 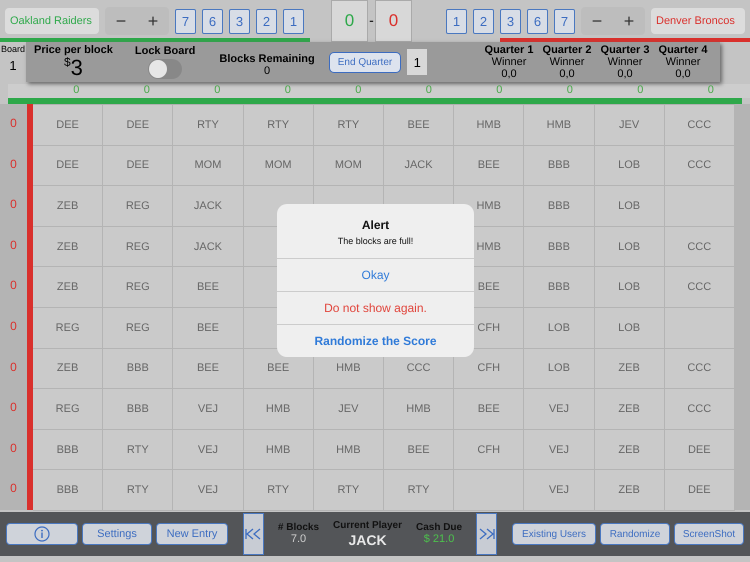 What do you see at coordinates (42, 534) in the screenshot?
I see `info-button` at bounding box center [42, 534].